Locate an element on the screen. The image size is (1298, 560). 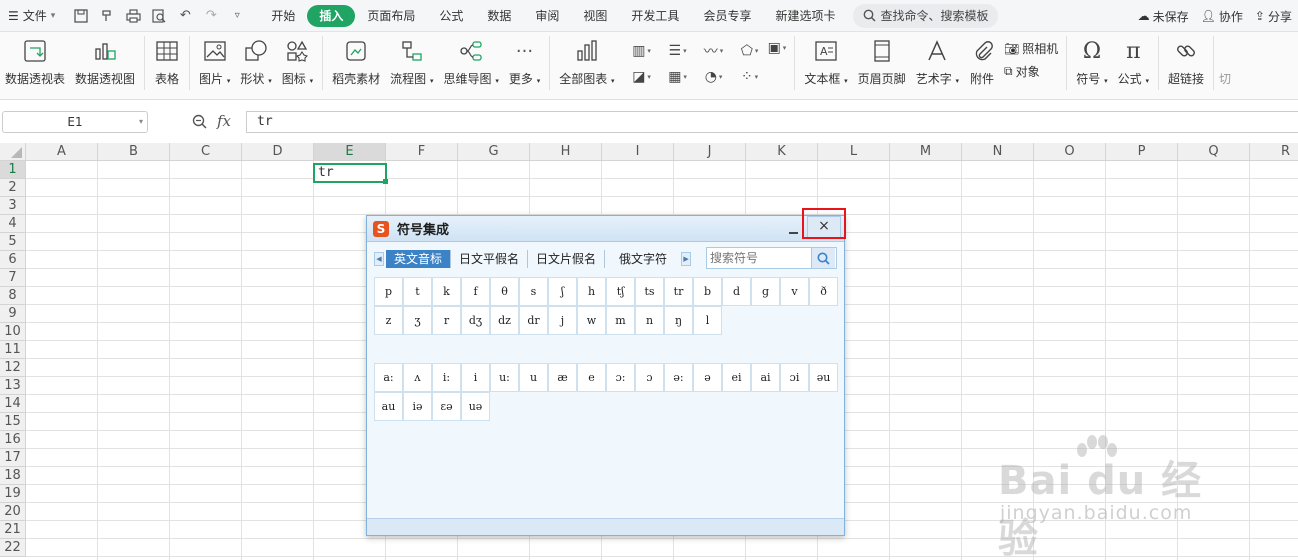
row-header: 14 is located at coordinates (13, 404).